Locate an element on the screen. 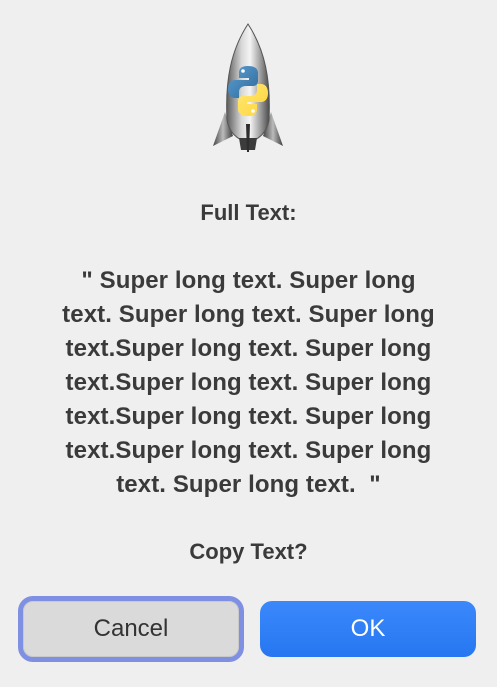  python-rocket-launcher-icon is located at coordinates (248, 87).